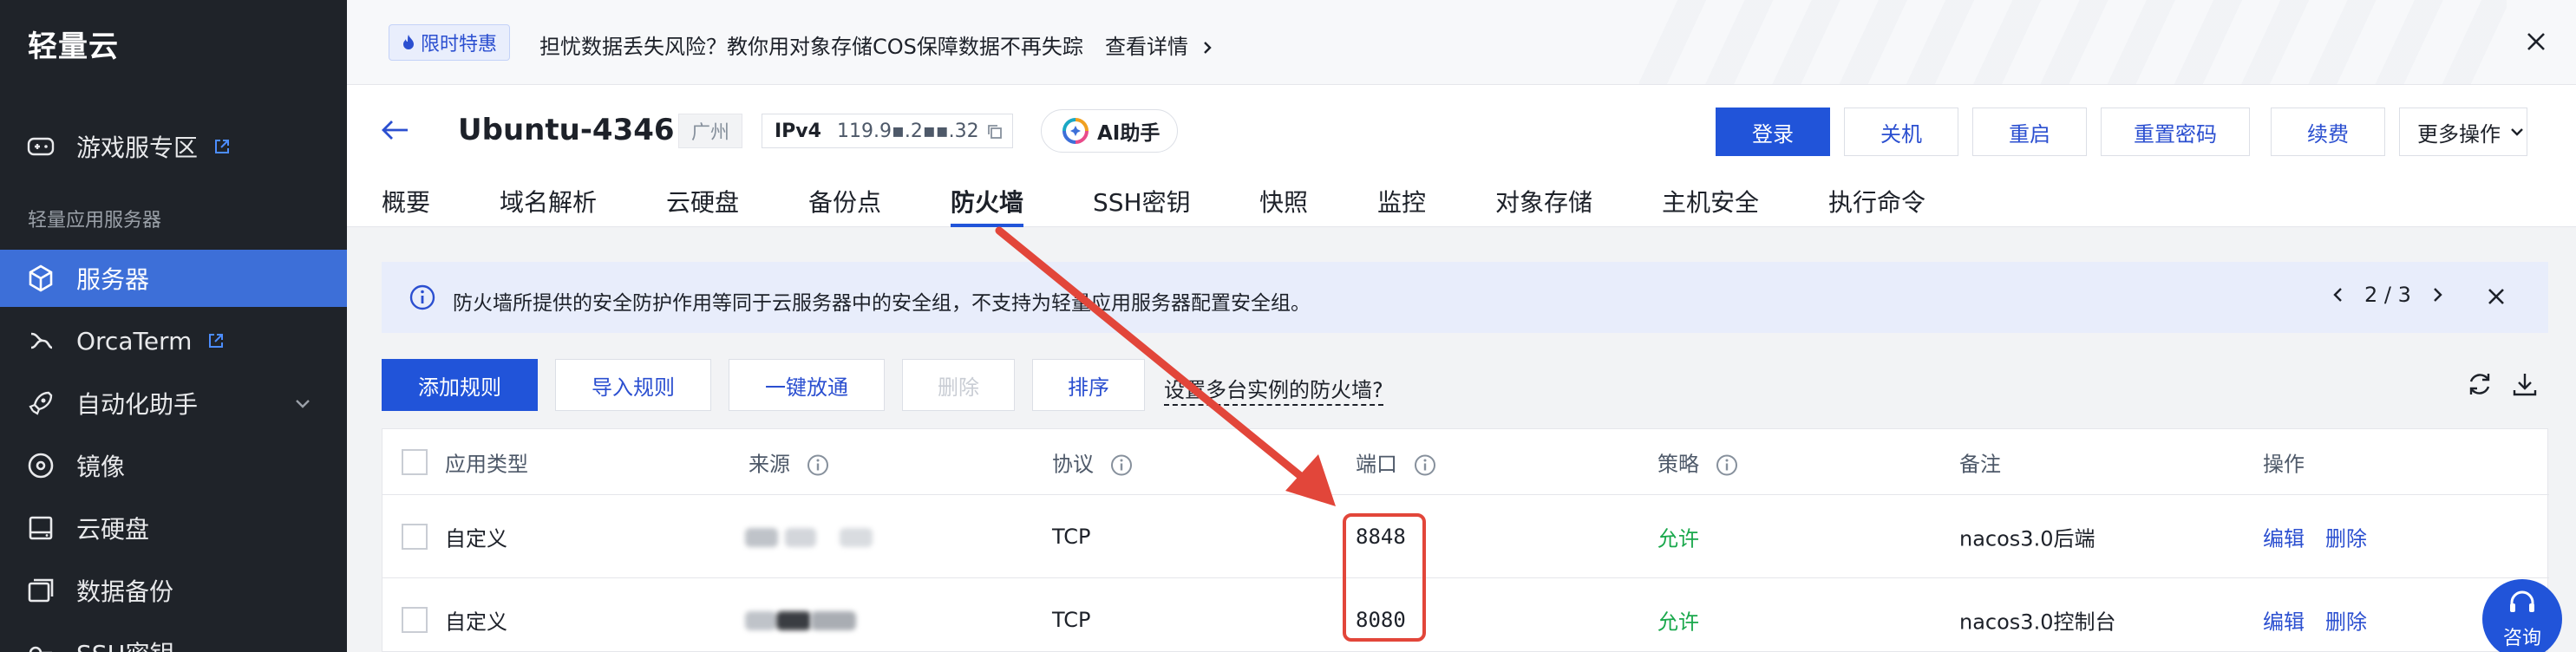  Describe the element at coordinates (2525, 384) in the screenshot. I see `download-icon` at that location.